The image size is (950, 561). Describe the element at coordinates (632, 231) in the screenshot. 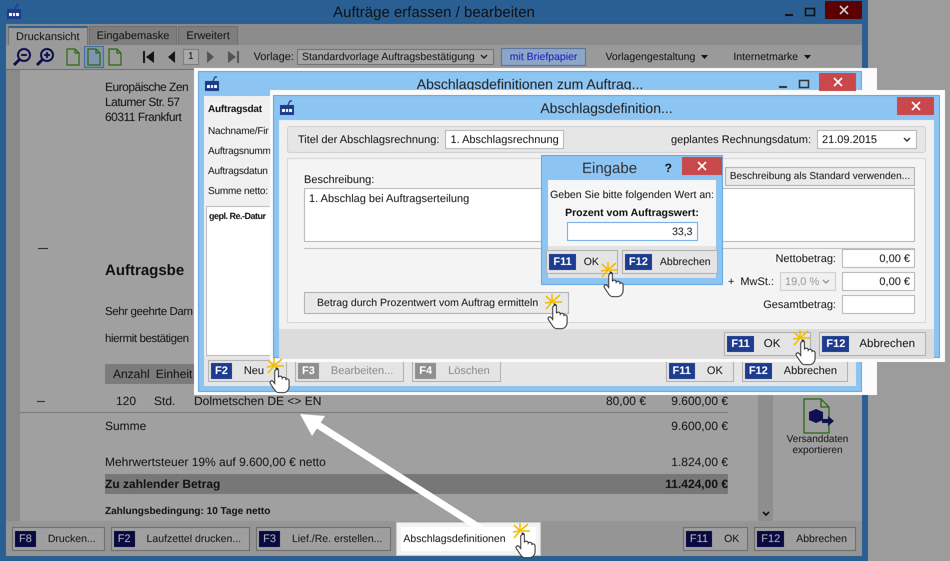

I see `input-field: 33,3` at that location.